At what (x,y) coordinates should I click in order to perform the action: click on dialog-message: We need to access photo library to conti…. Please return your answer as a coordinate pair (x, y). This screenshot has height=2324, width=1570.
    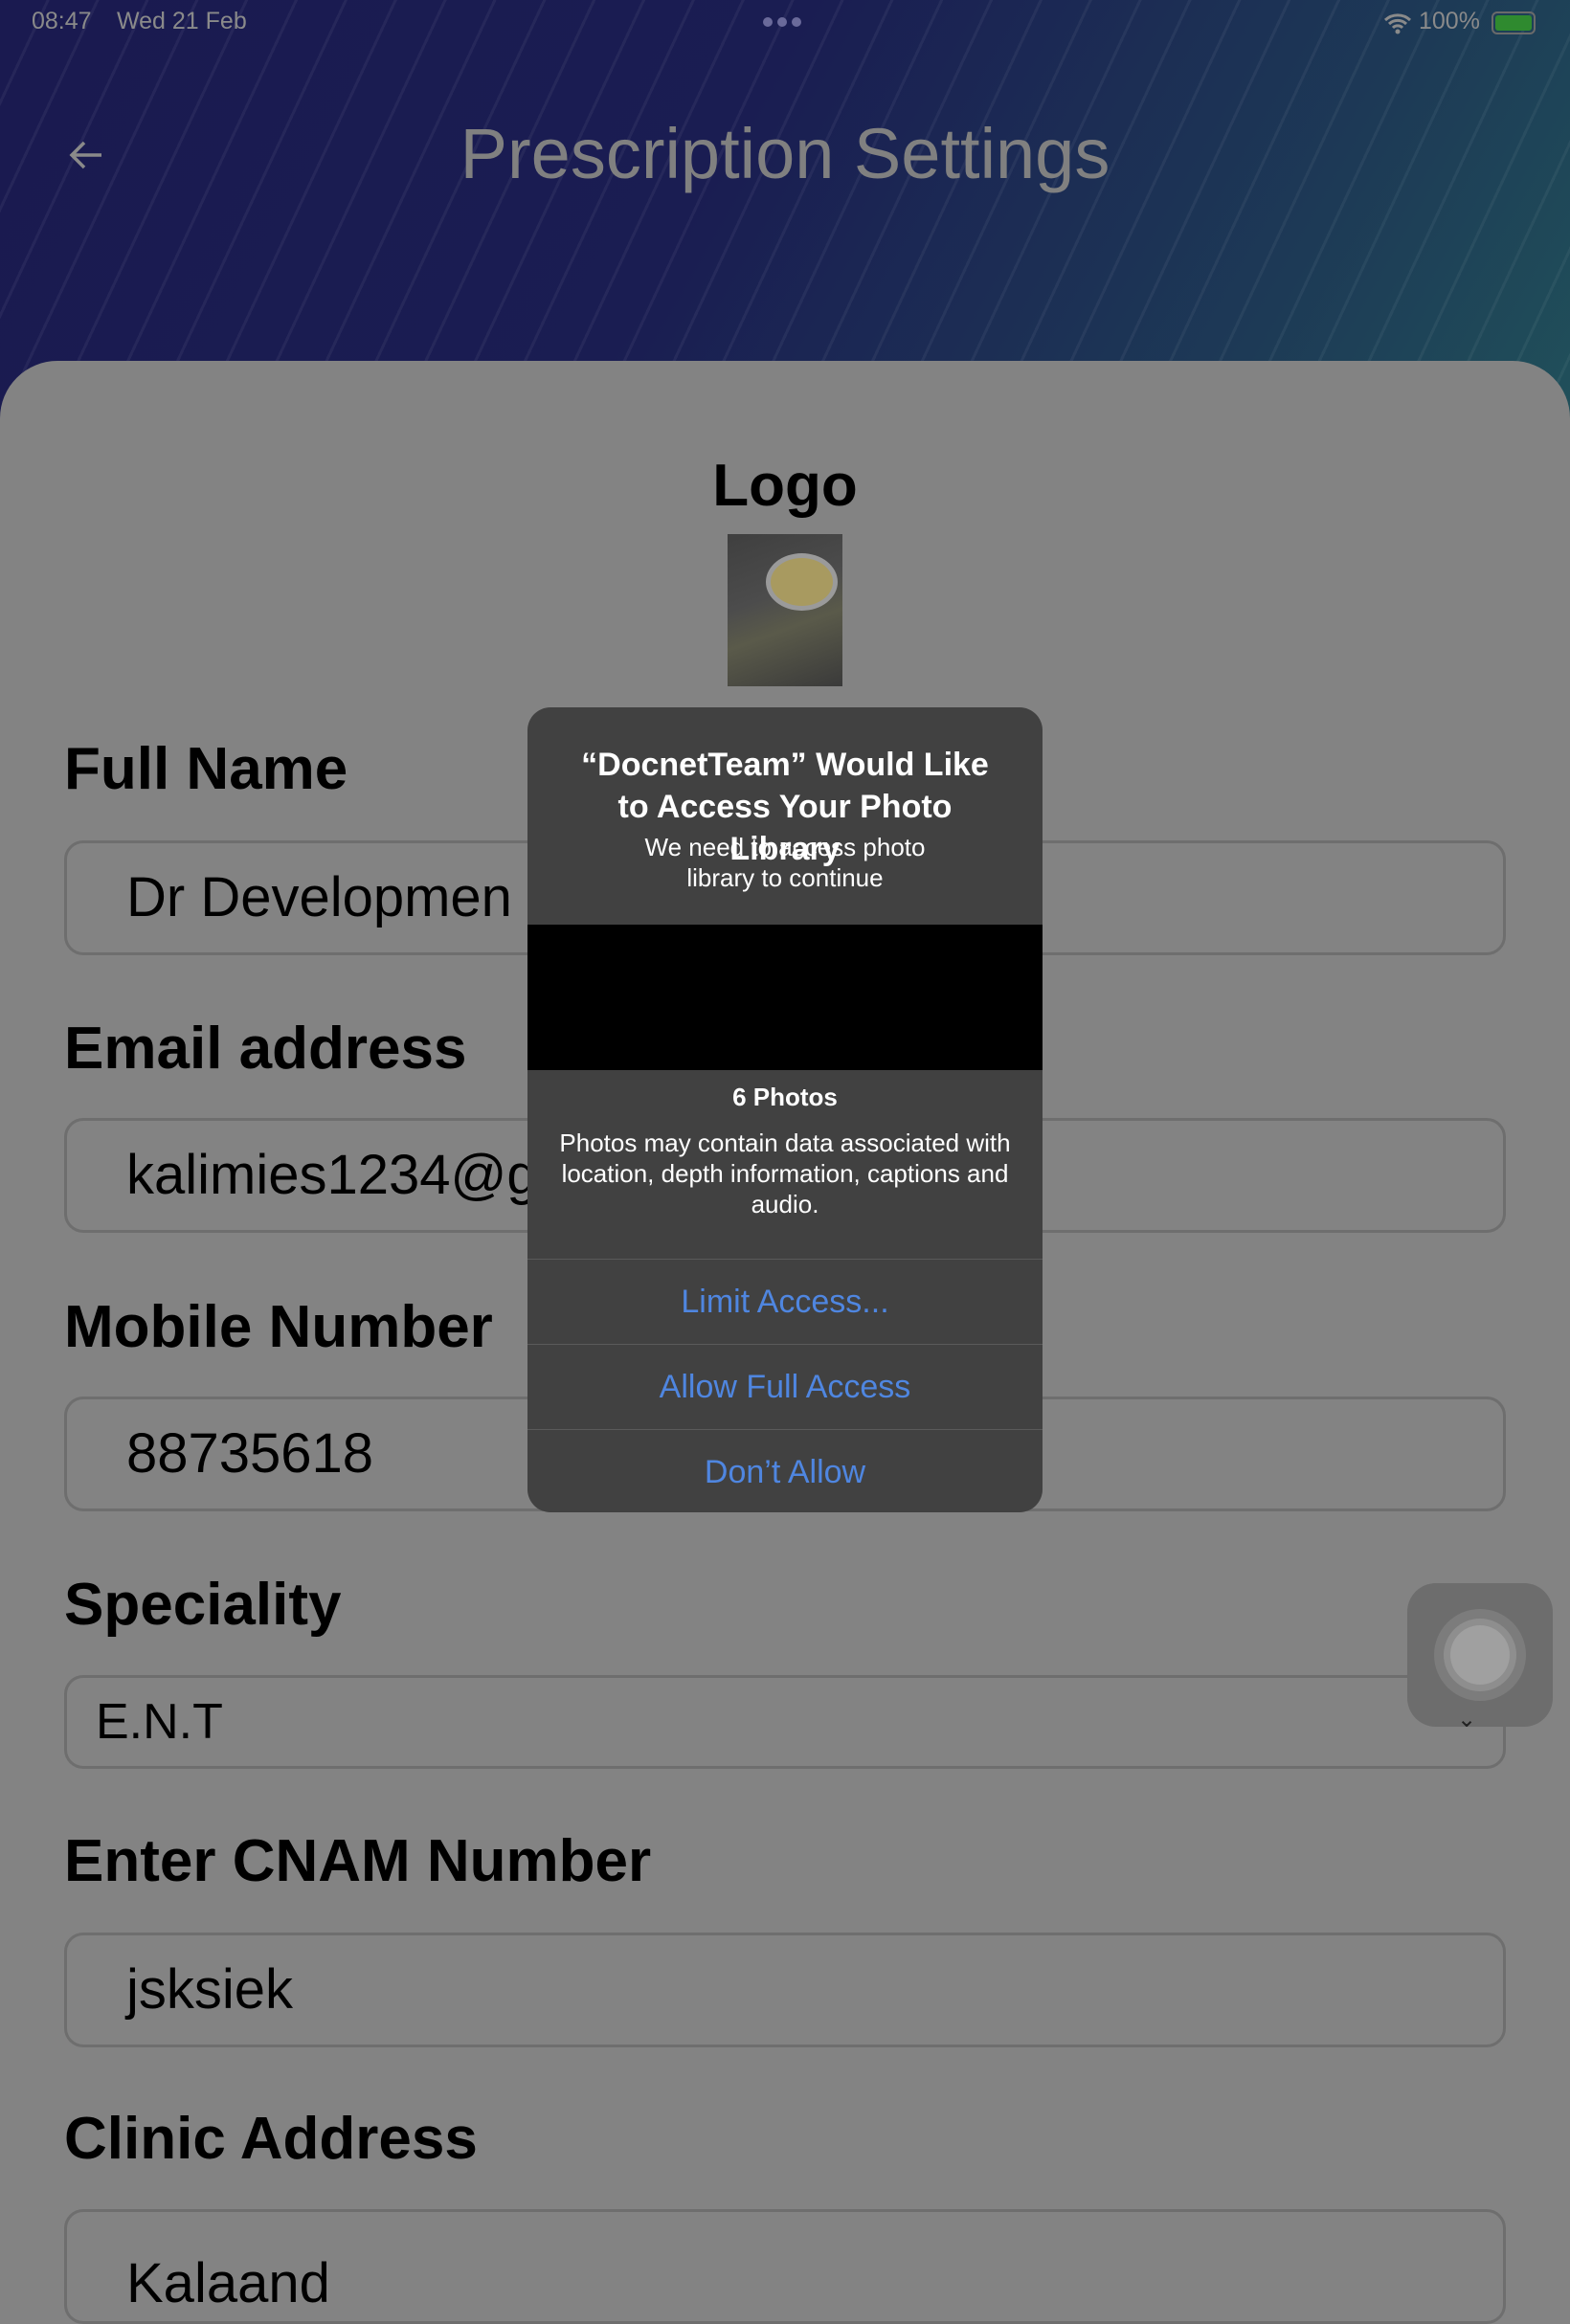
    Looking at the image, I should click on (785, 862).